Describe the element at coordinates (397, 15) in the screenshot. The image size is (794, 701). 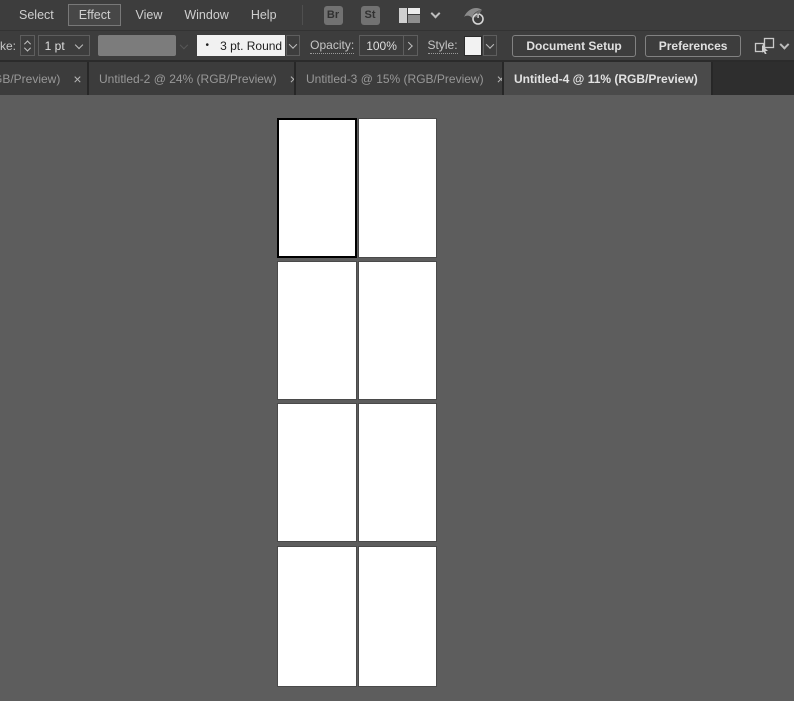
I see `menu-bar: Select Effect View Window Help Br St` at that location.